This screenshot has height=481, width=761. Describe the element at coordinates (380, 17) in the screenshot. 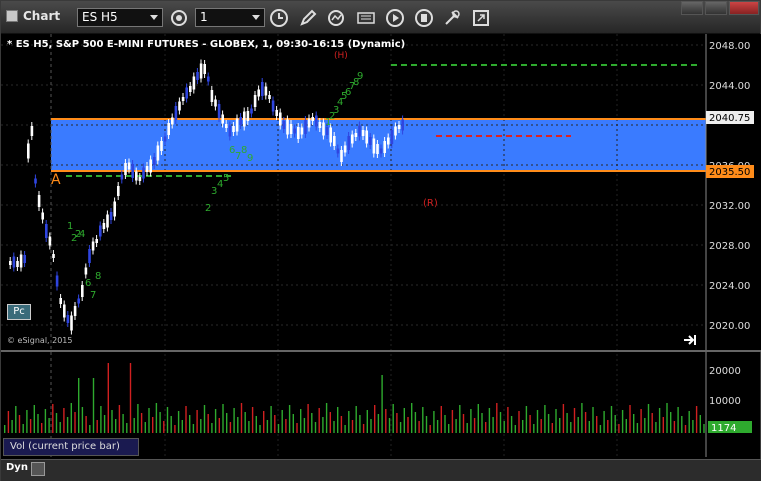

I see `title-bar: Chart ES H5 1` at that location.